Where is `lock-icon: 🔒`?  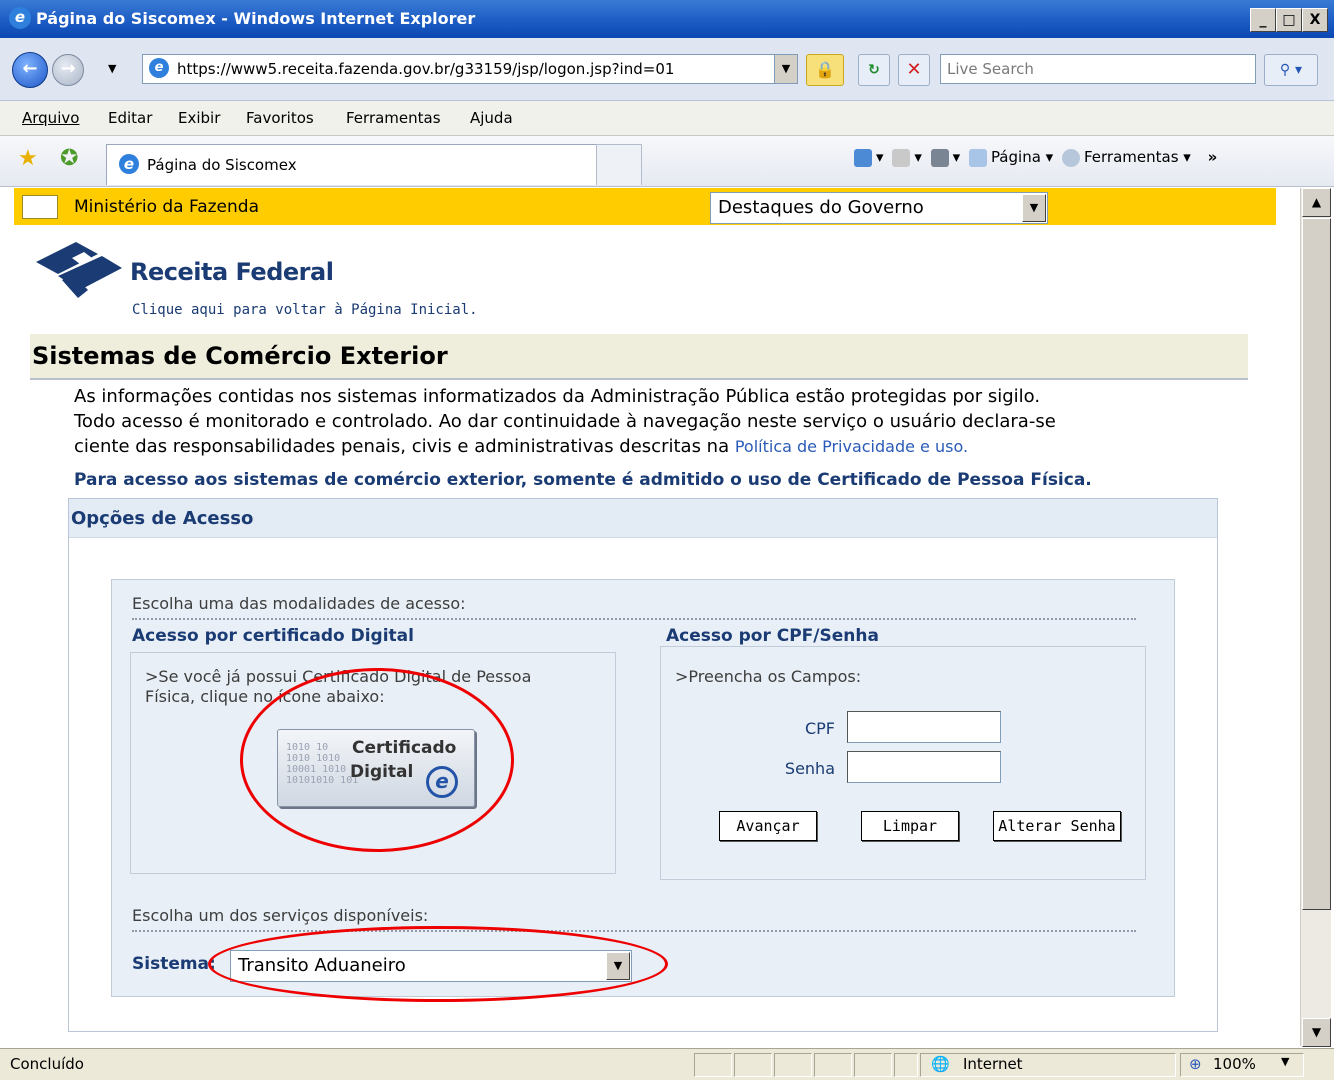
lock-icon: 🔒 is located at coordinates (825, 70).